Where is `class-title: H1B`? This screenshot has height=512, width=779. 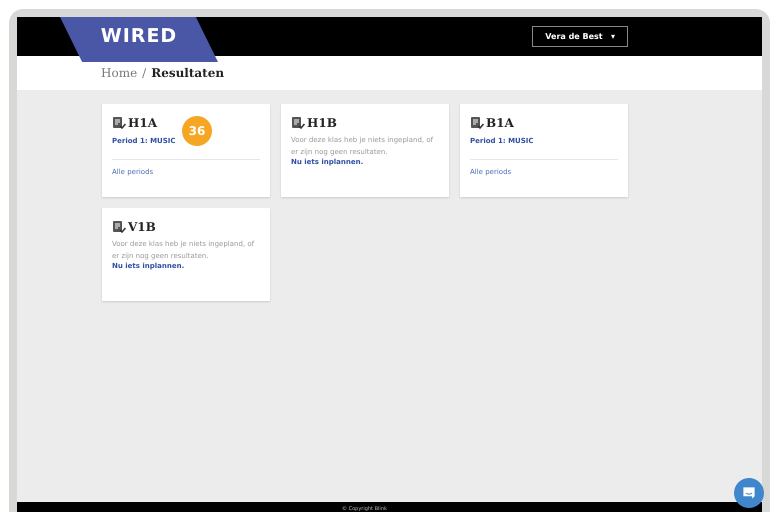
class-title: H1B is located at coordinates (322, 123).